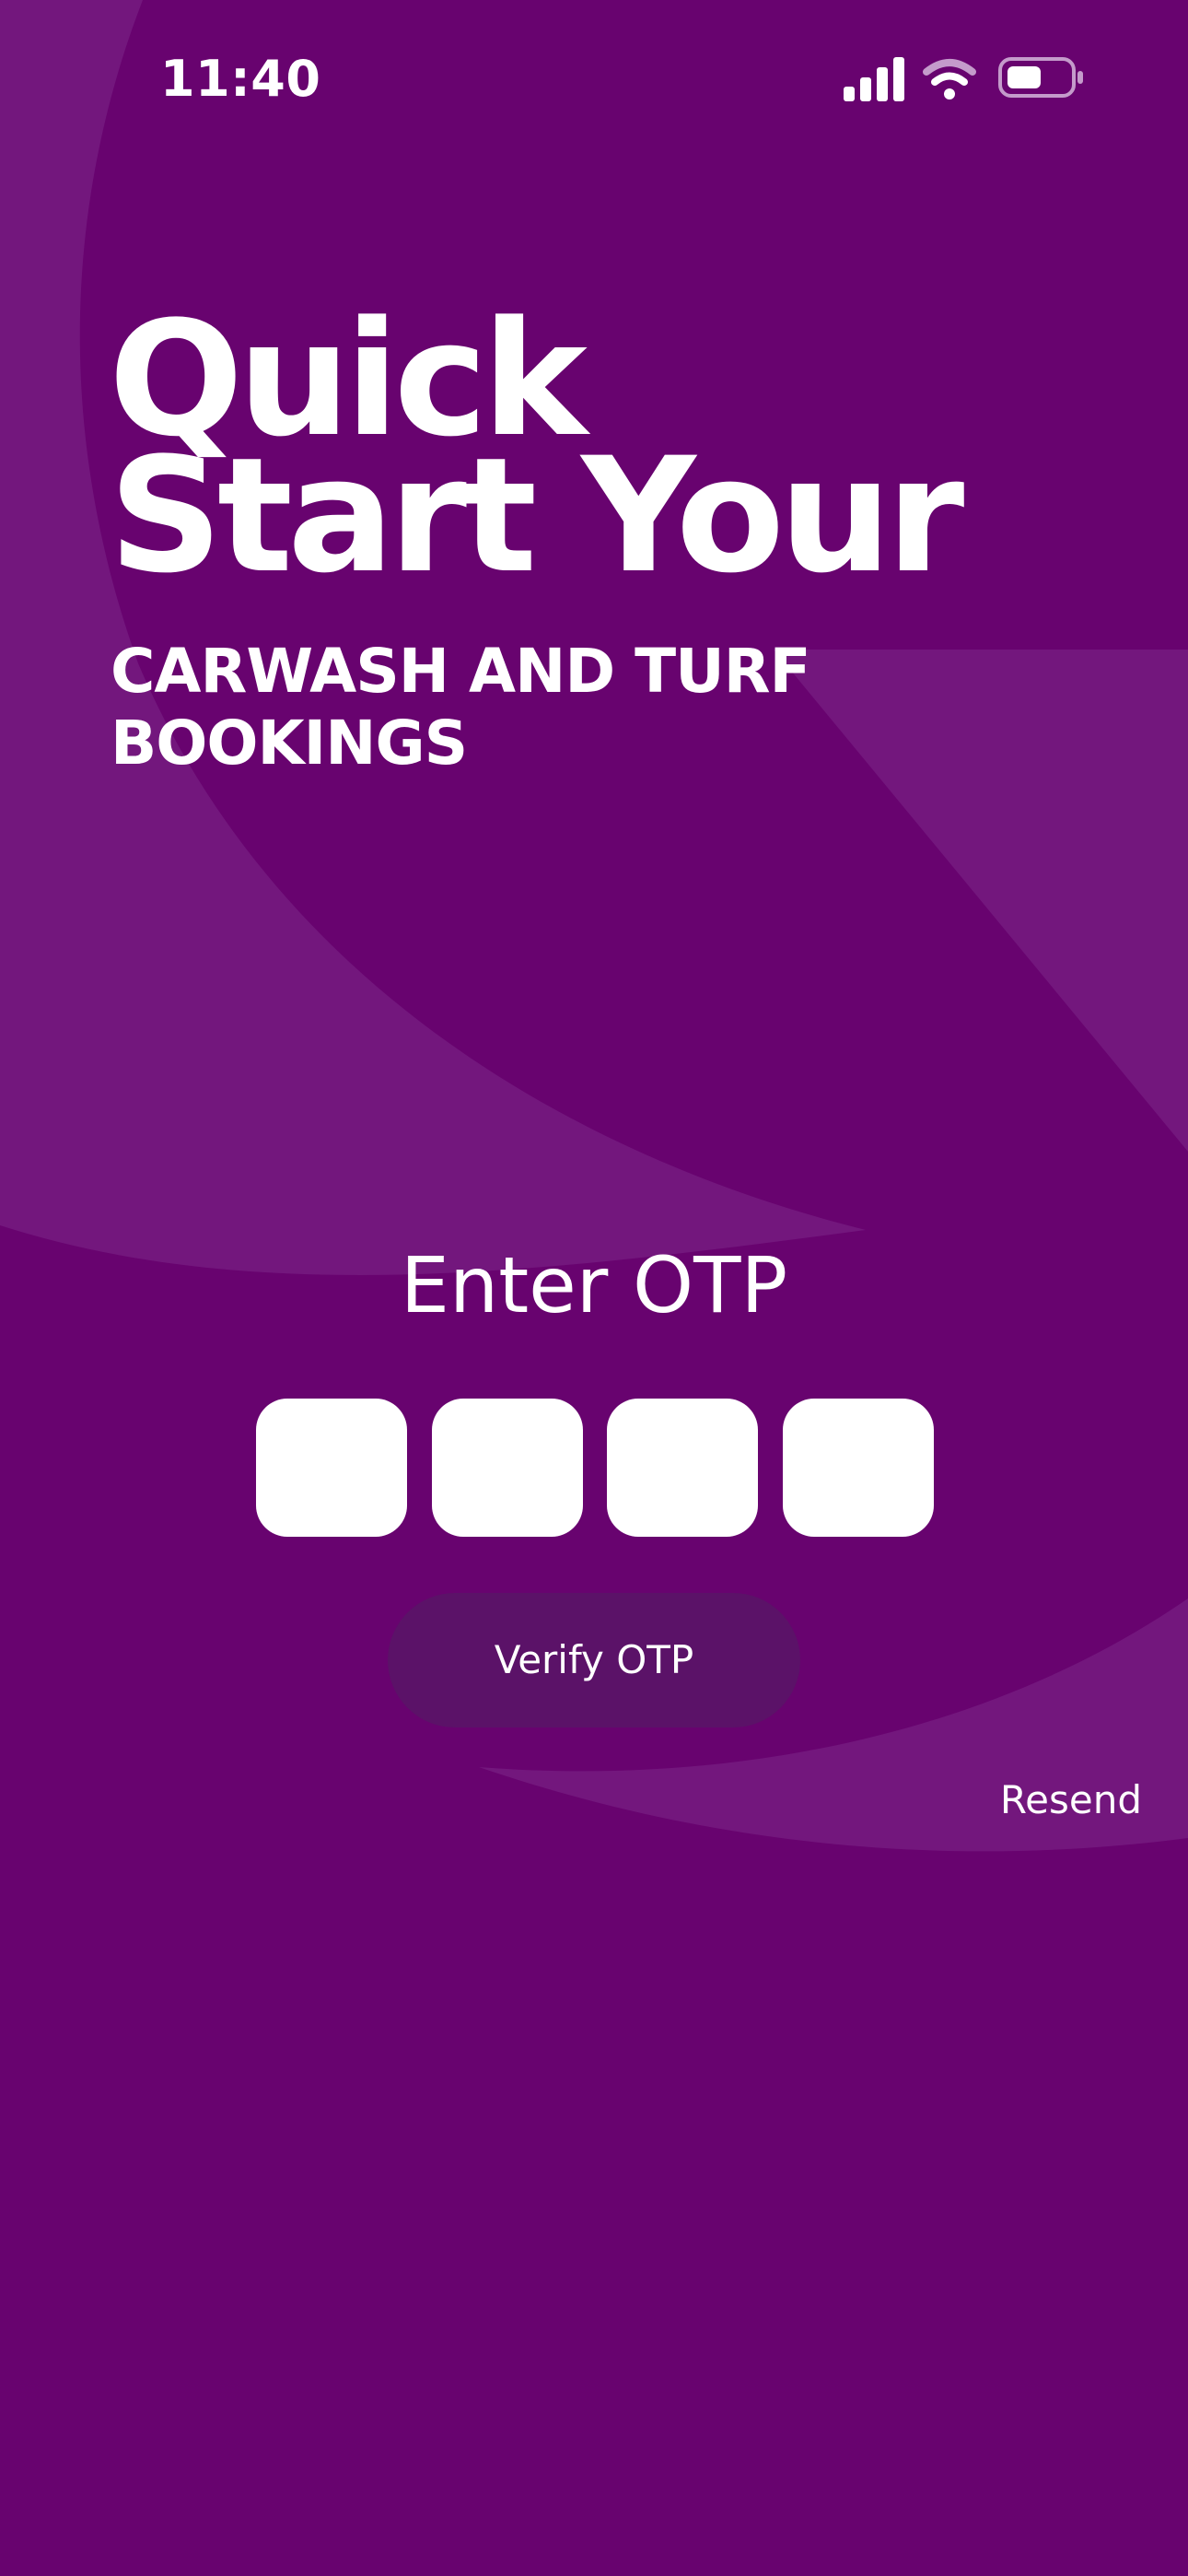 The image size is (1188, 2576). I want to click on status-bar: 11:40, so click(594, 78).